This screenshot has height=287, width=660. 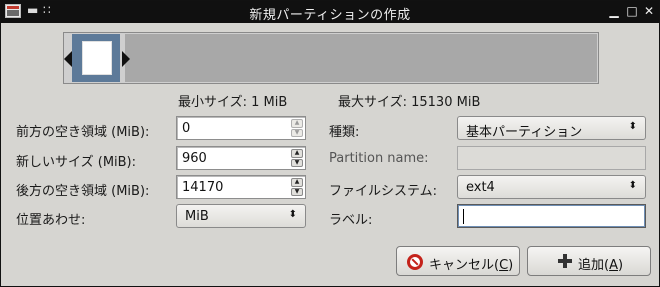 I want to click on resize-handle-left, so click(x=68, y=59).